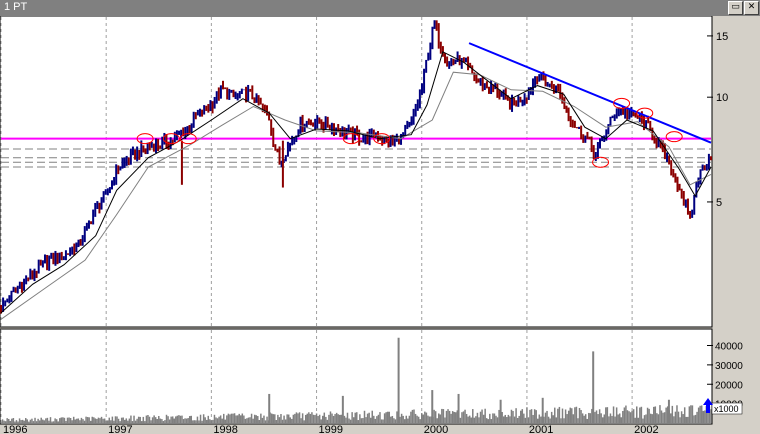 This screenshot has height=434, width=760. What do you see at coordinates (436, 429) in the screenshot?
I see `x-tick-label: 2000` at bounding box center [436, 429].